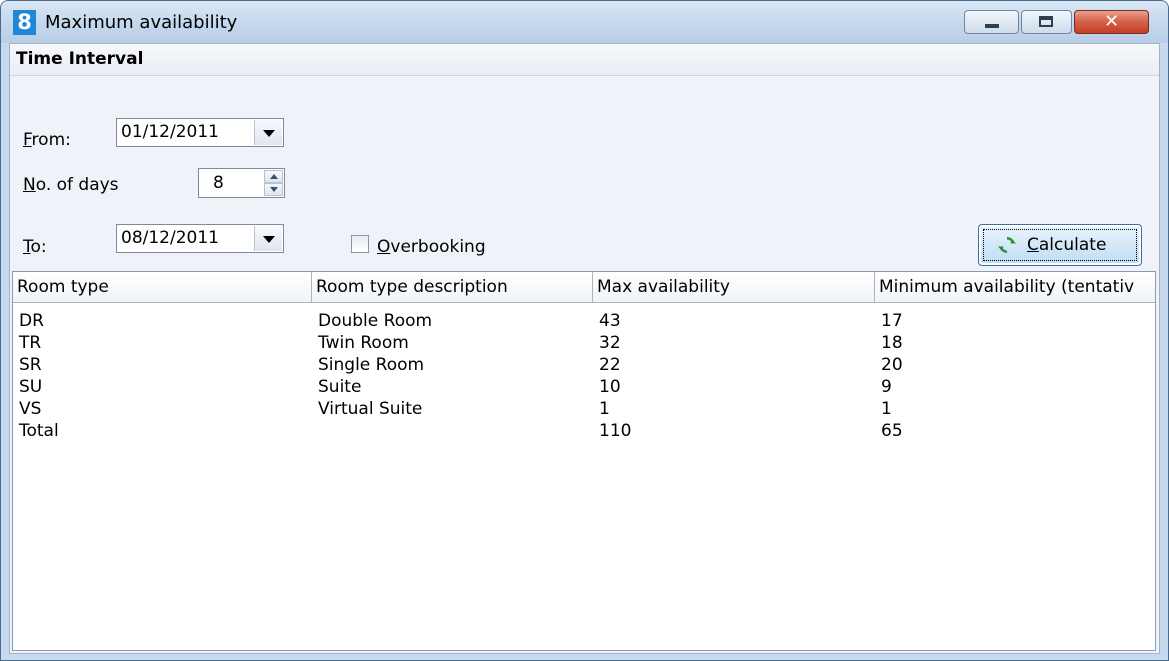  Describe the element at coordinates (886, 387) in the screenshot. I see `table-cell: 9` at that location.